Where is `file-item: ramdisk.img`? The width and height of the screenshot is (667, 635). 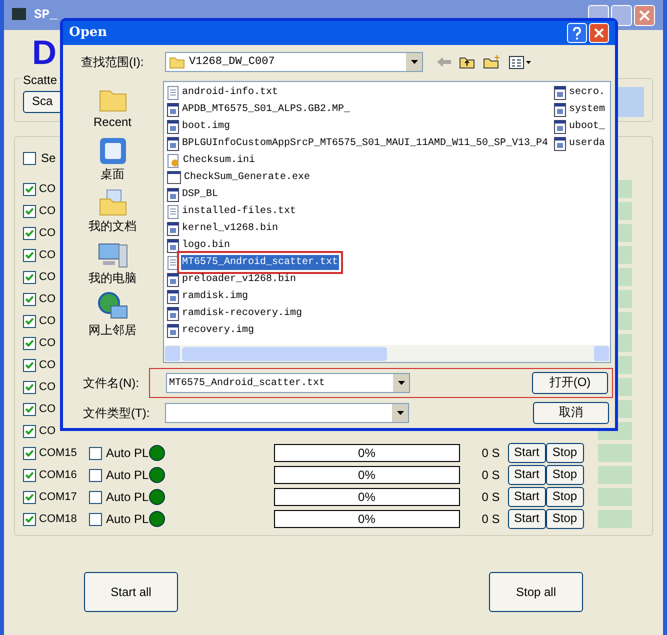 file-item: ramdisk.img is located at coordinates (215, 296).